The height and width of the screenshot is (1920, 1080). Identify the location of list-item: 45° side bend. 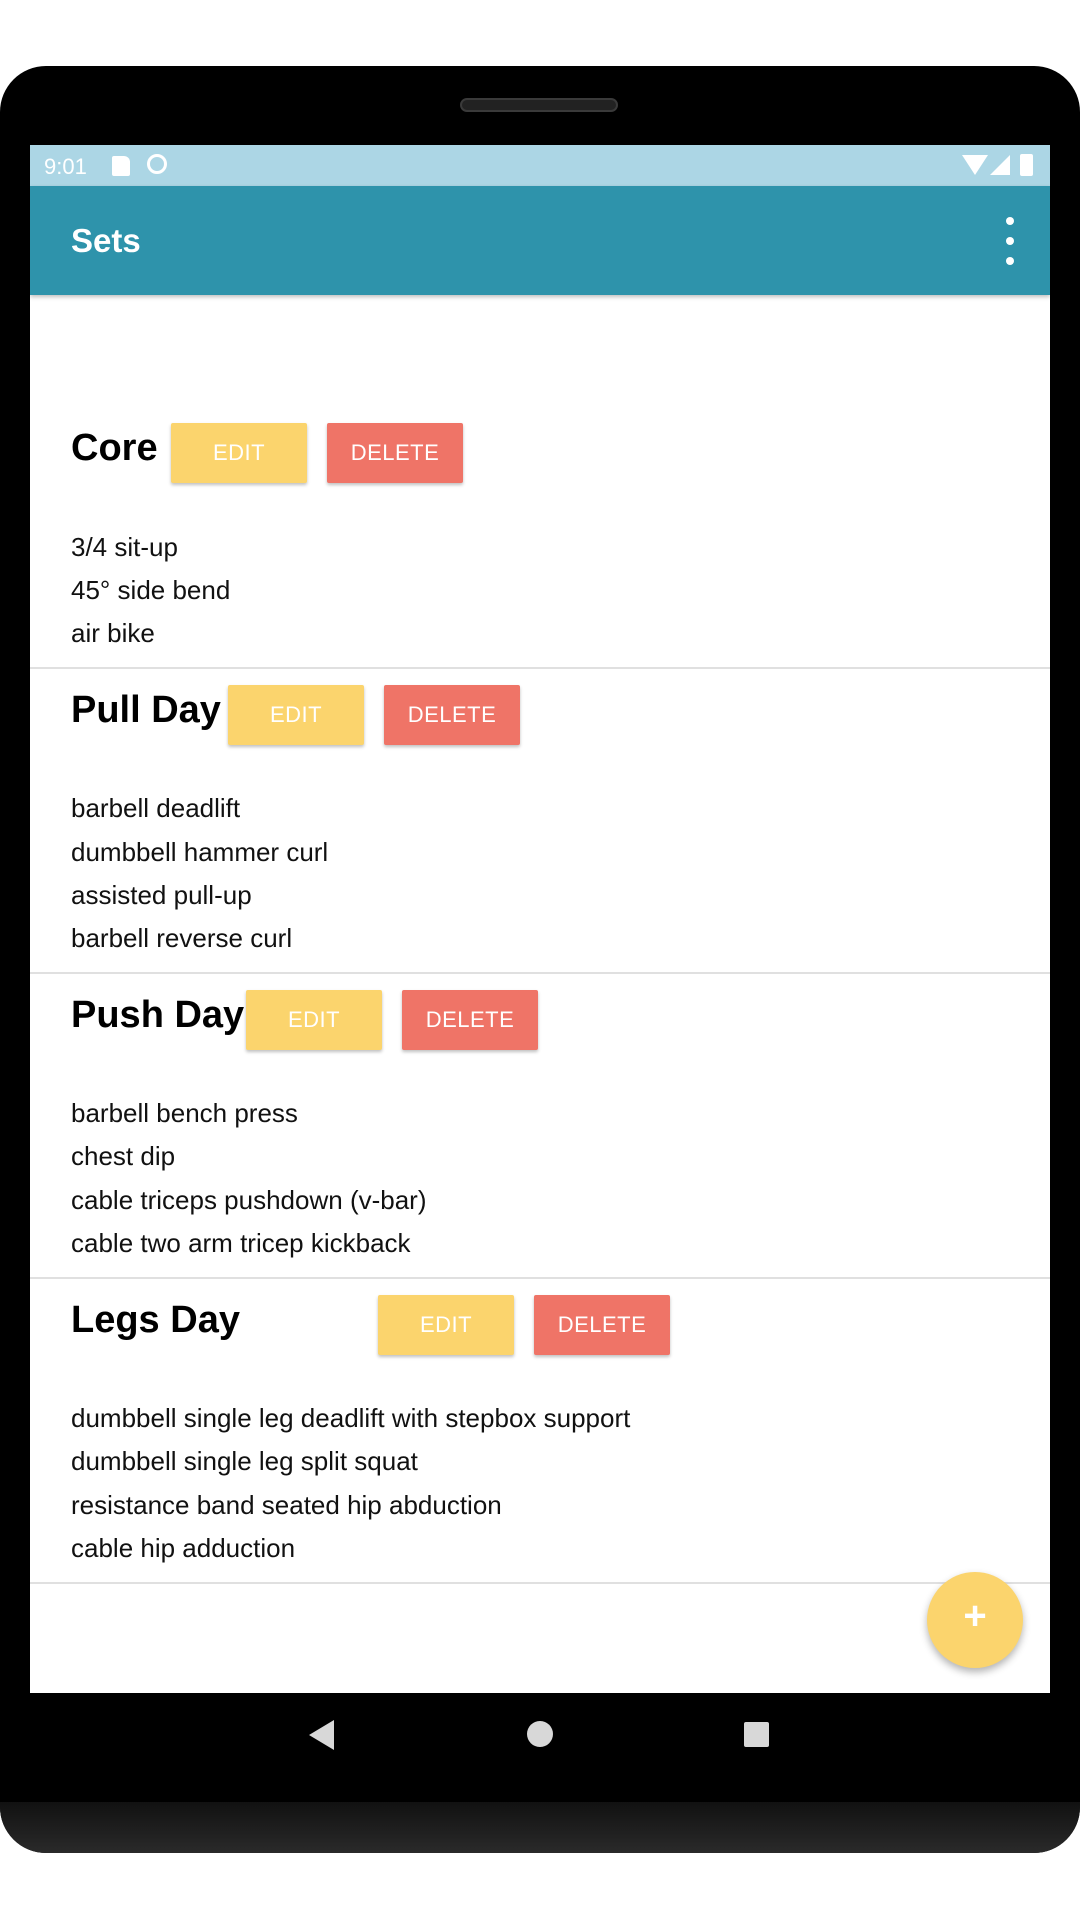
(151, 590).